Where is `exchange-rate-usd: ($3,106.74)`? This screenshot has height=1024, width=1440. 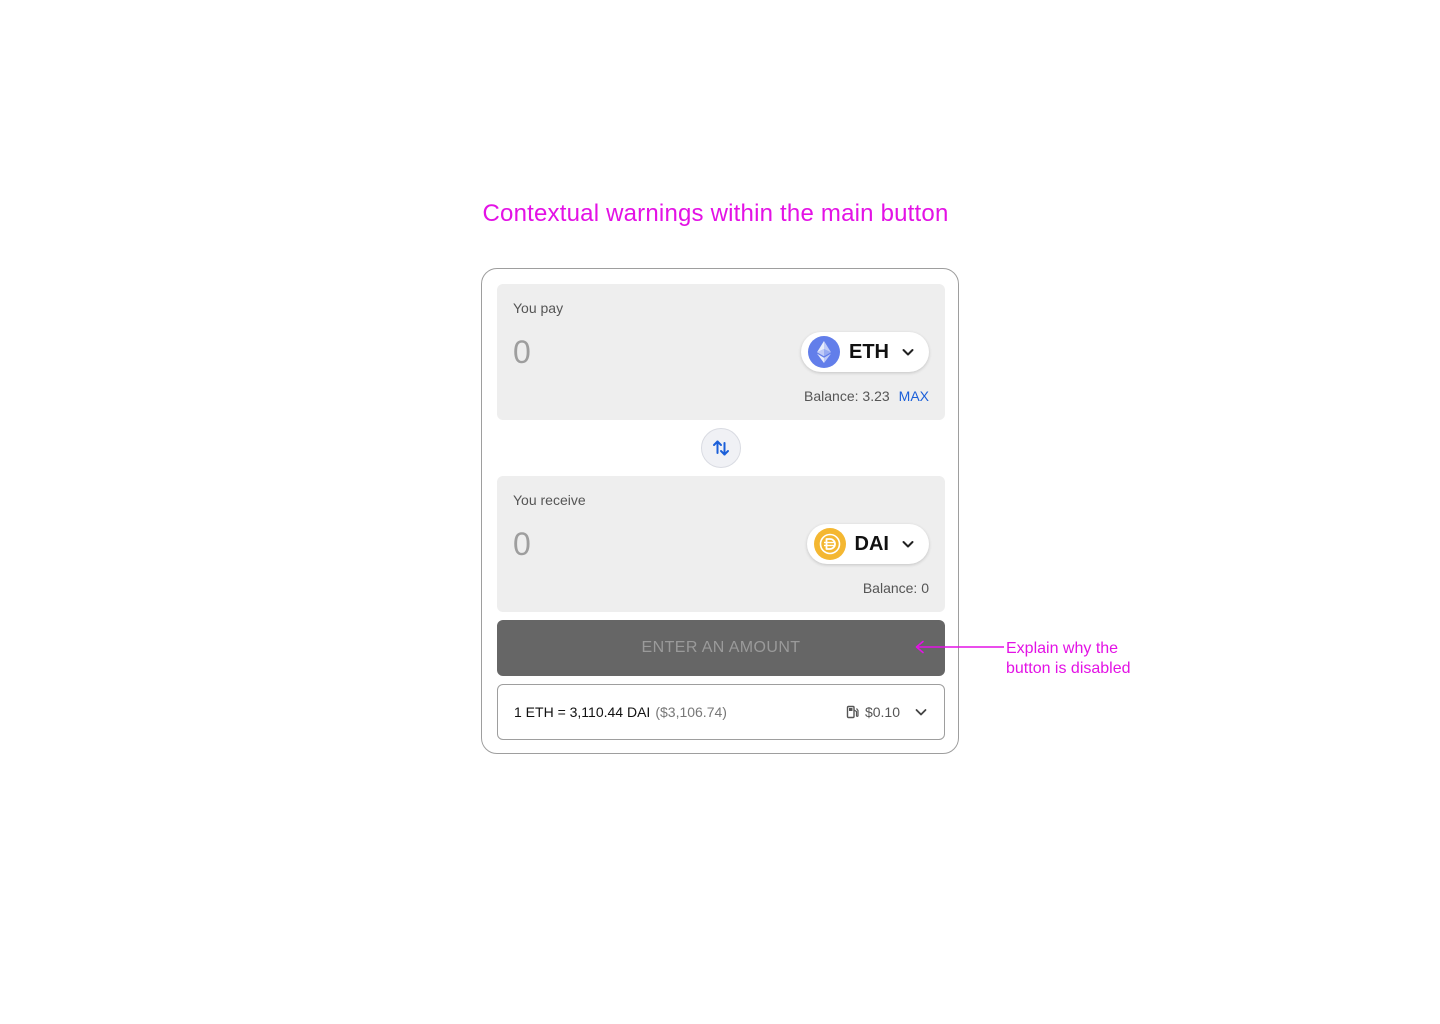 exchange-rate-usd: ($3,106.74) is located at coordinates (691, 712).